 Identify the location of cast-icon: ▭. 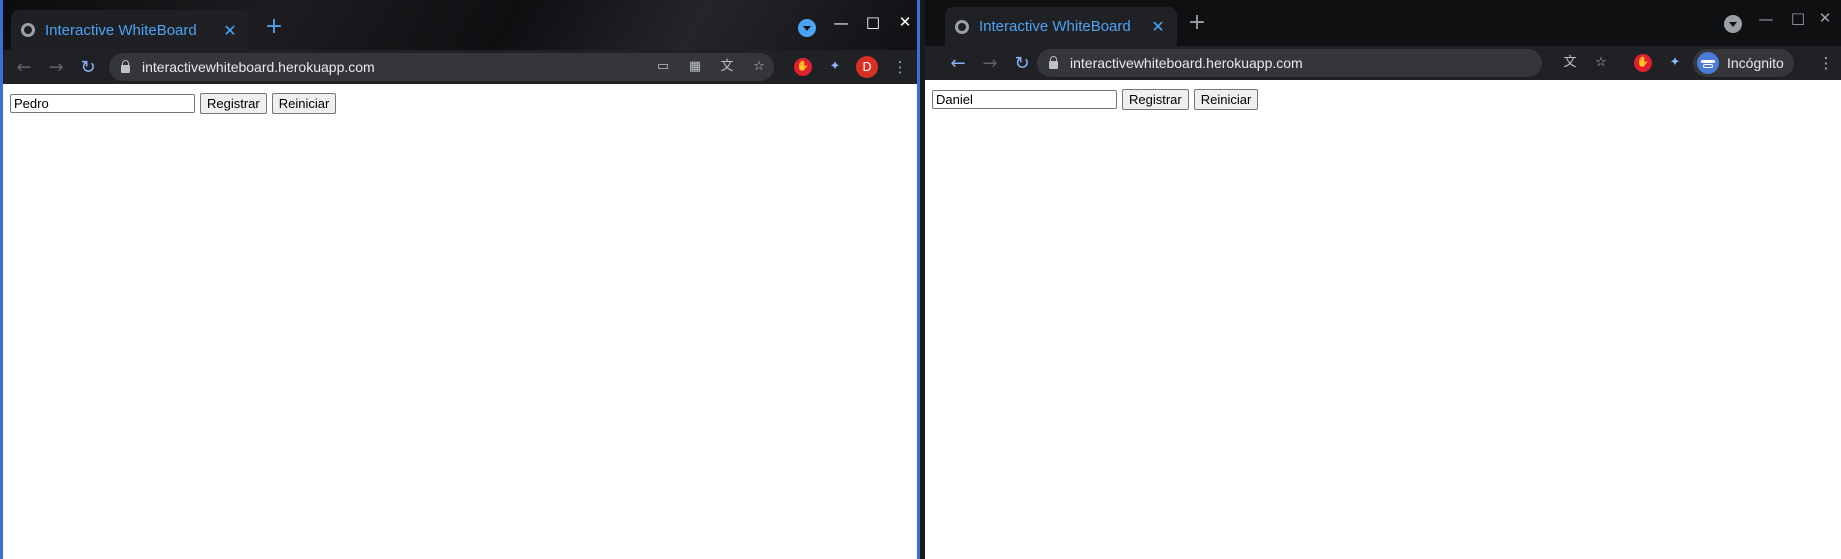
(663, 67).